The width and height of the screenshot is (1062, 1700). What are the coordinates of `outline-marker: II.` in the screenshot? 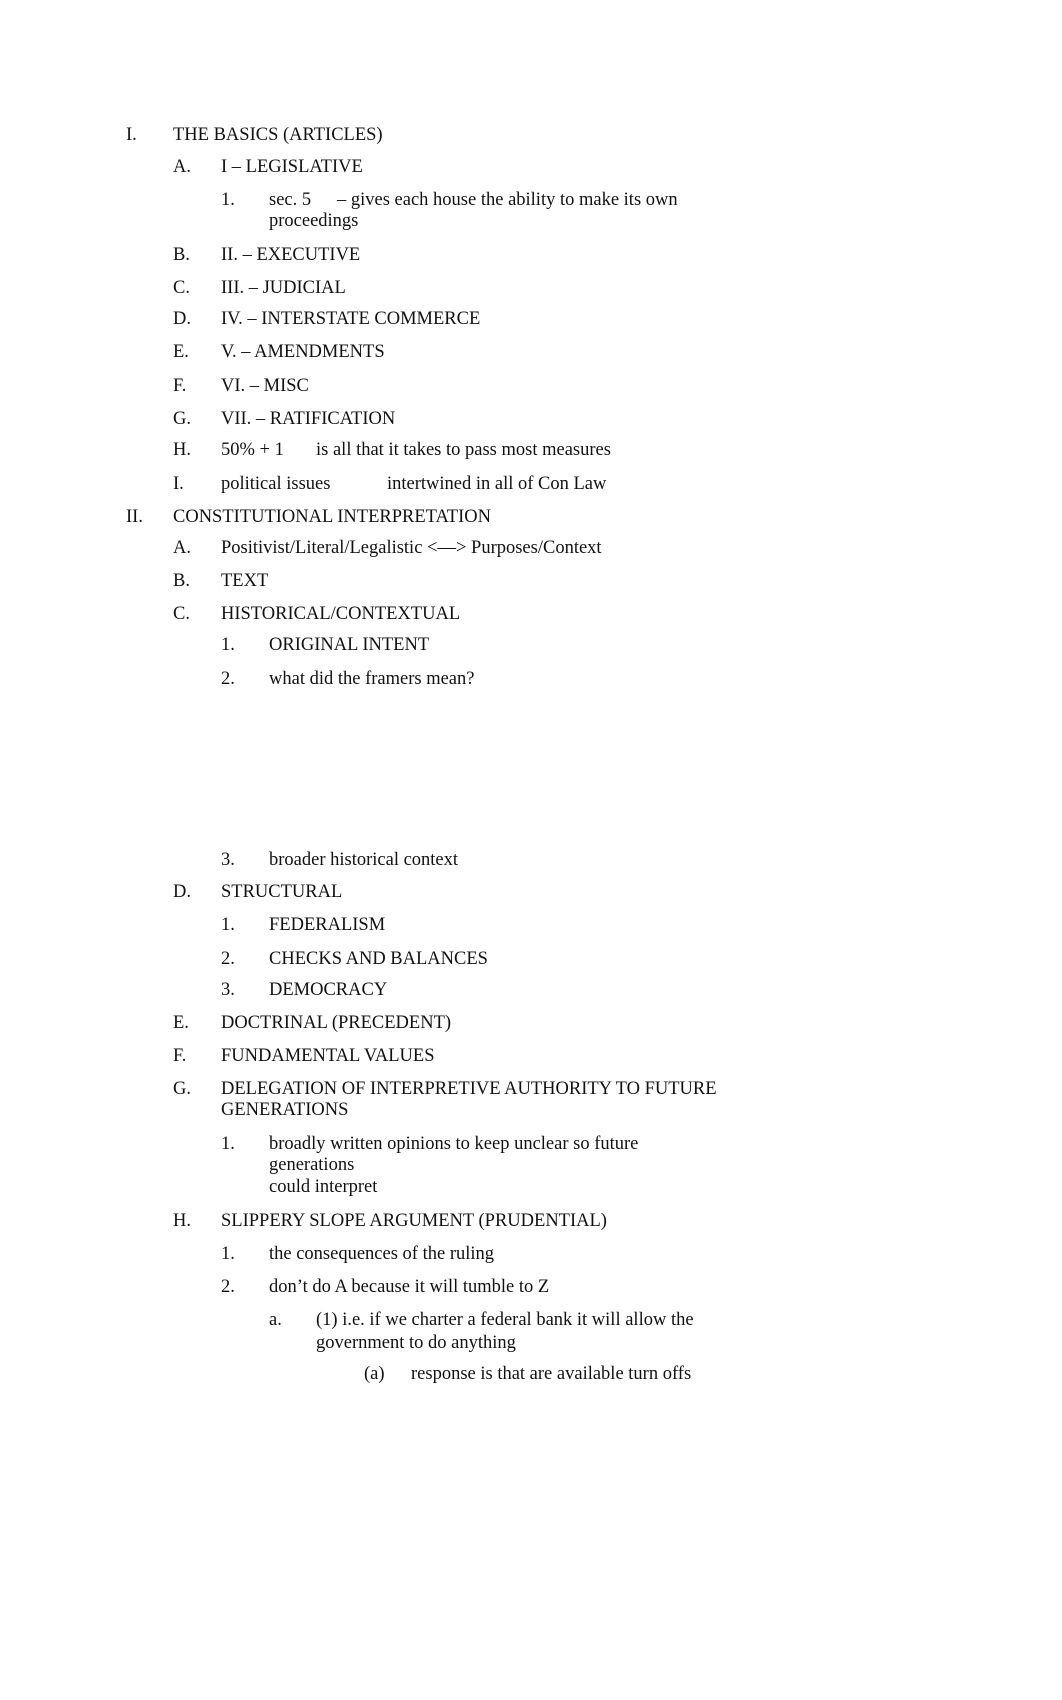 It's located at (134, 517).